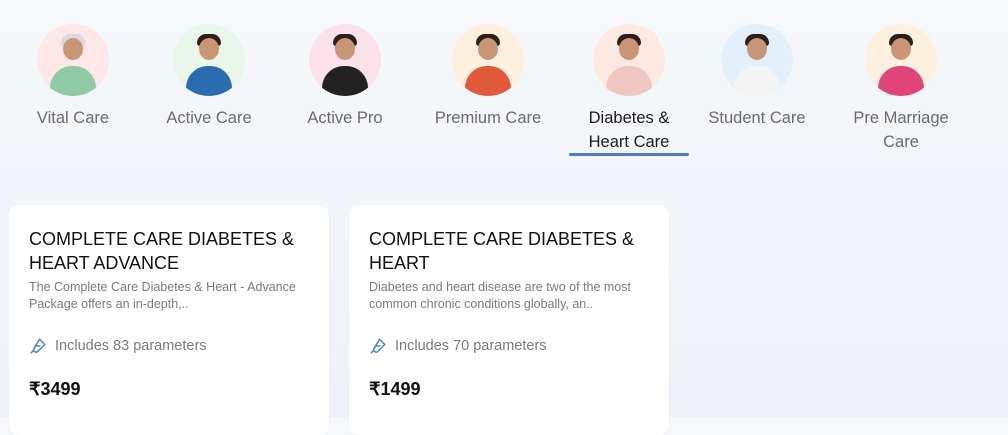 Image resolution: width=1008 pixels, height=435 pixels. I want to click on tab-label: Active Care, so click(209, 118).